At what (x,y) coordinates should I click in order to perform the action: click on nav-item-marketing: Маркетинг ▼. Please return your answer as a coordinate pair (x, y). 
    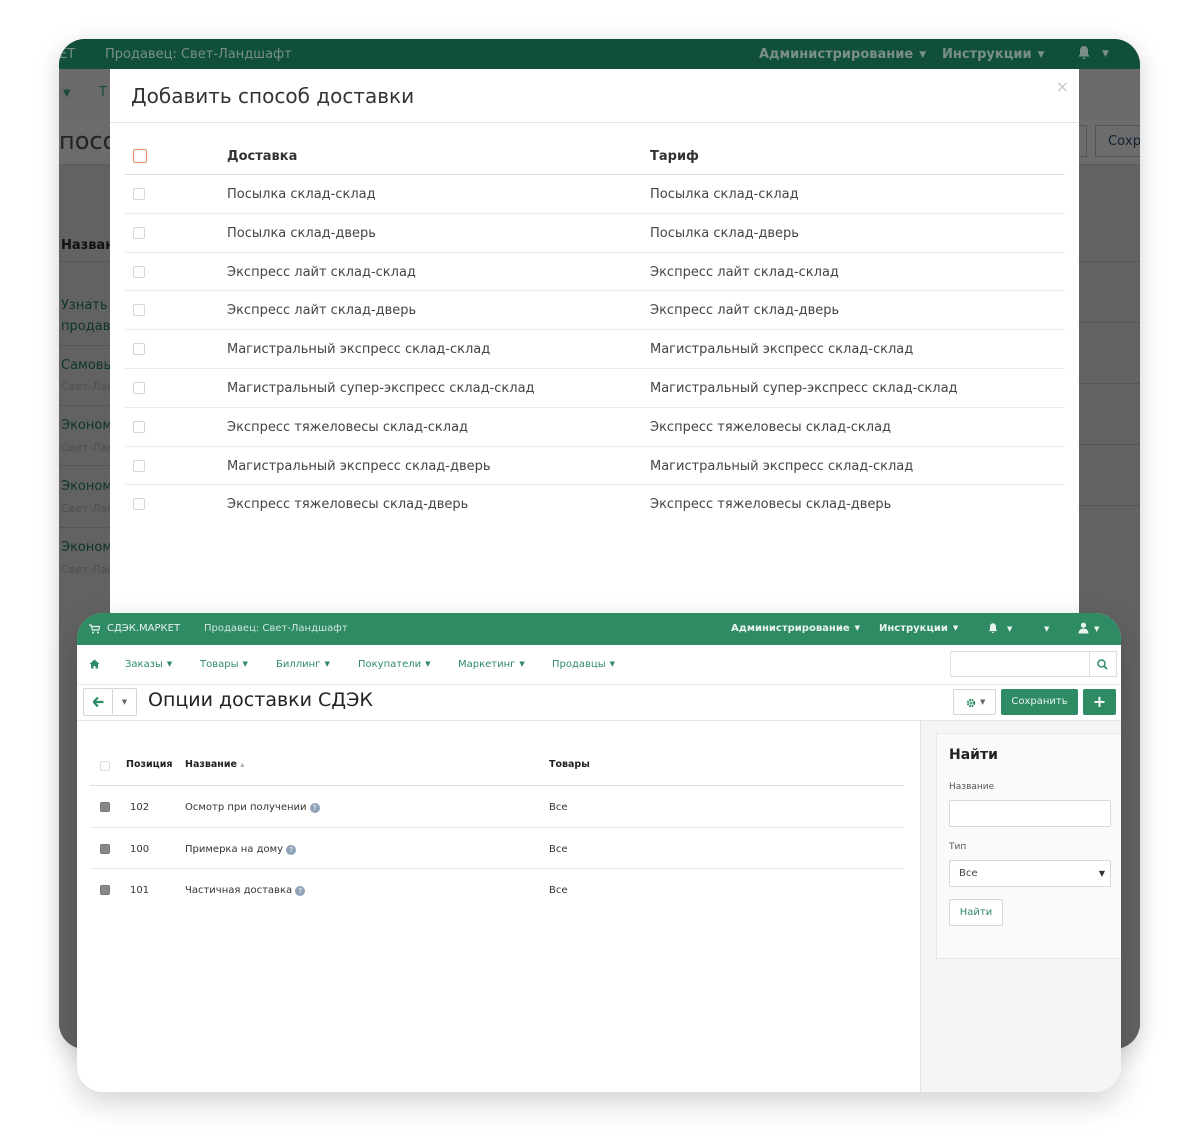
    Looking at the image, I should click on (491, 664).